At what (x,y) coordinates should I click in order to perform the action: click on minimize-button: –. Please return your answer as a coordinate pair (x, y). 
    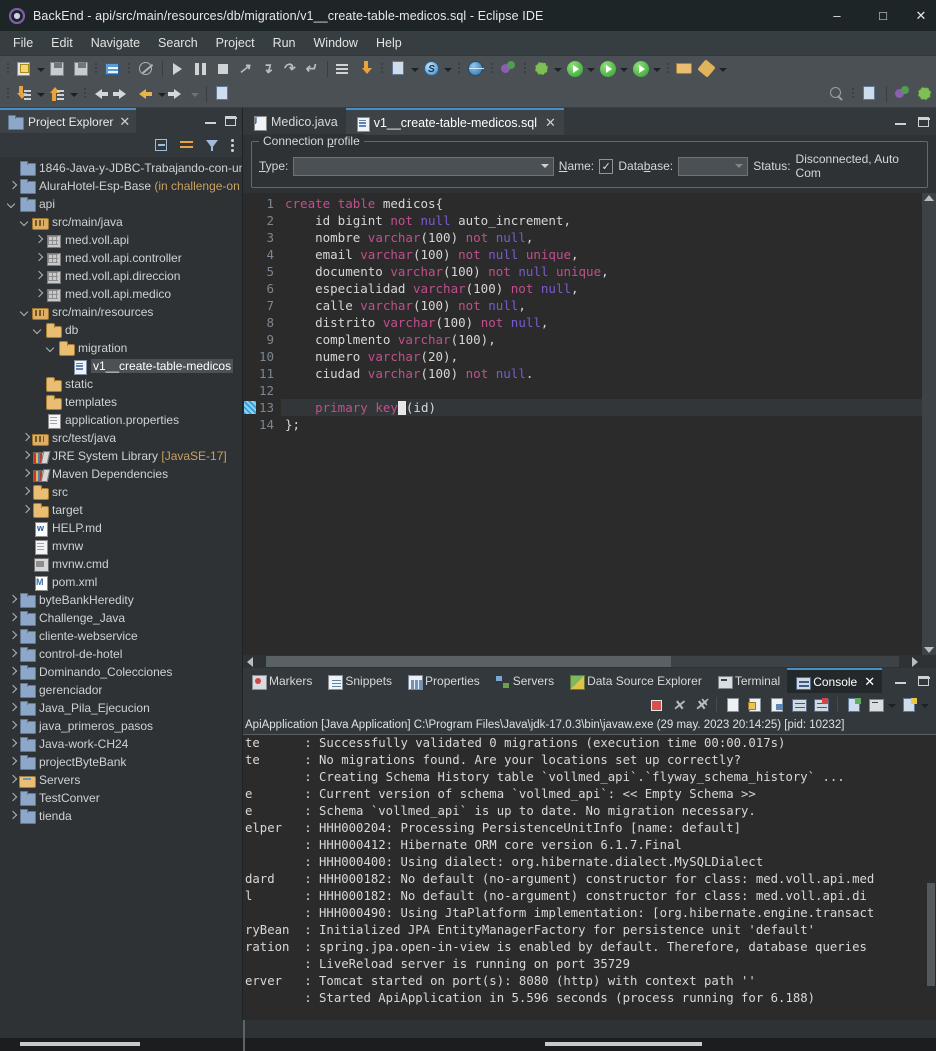
    Looking at the image, I should click on (837, 15).